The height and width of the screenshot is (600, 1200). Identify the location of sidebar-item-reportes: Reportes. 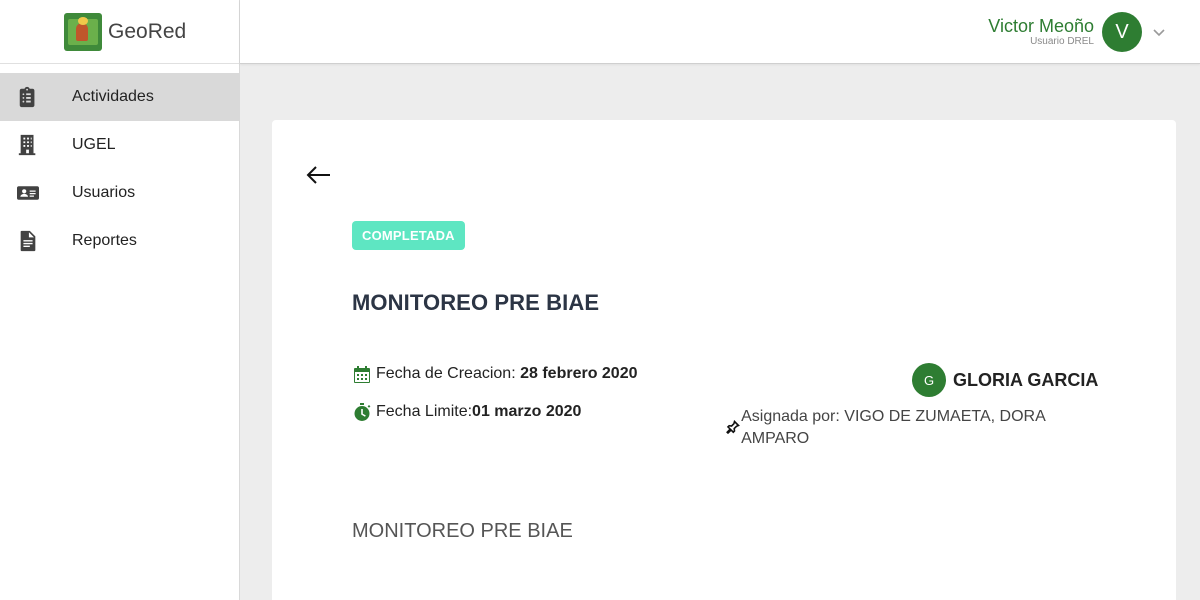
(119, 241).